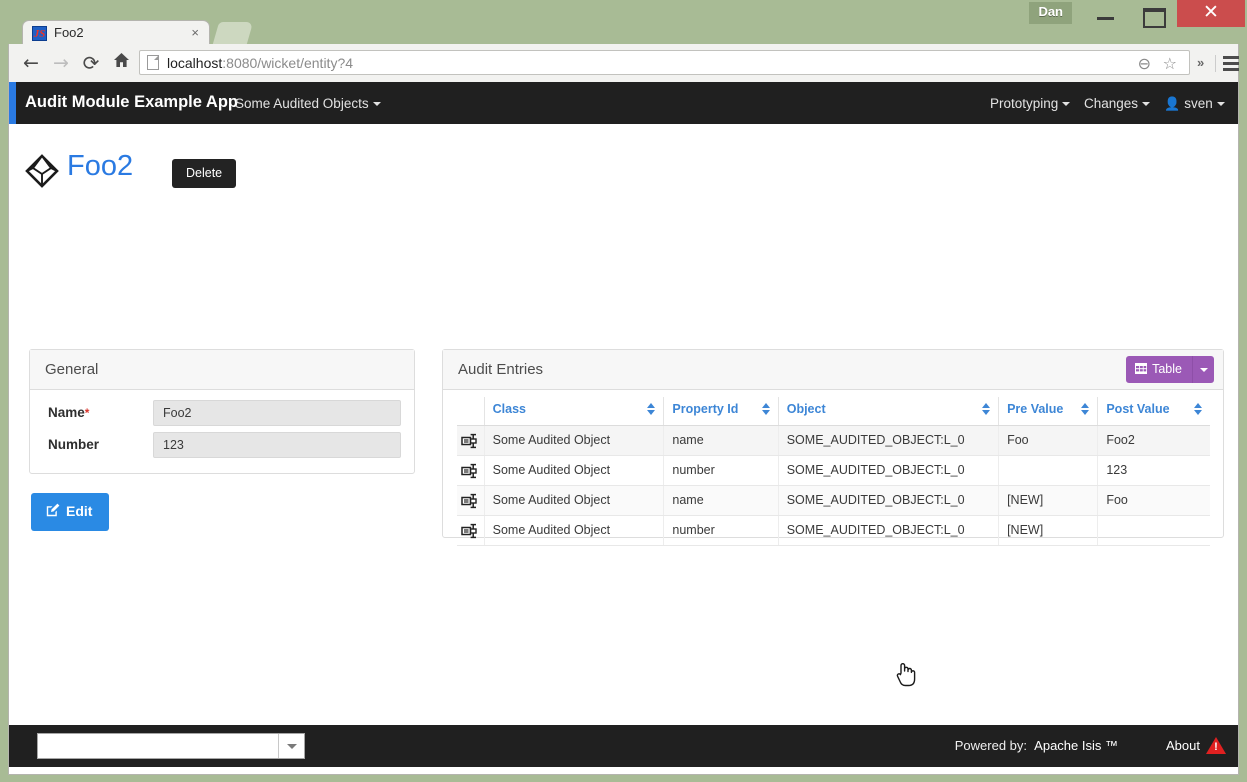 This screenshot has height=782, width=1247. I want to click on browser-tab-title: Foo2, so click(69, 32).